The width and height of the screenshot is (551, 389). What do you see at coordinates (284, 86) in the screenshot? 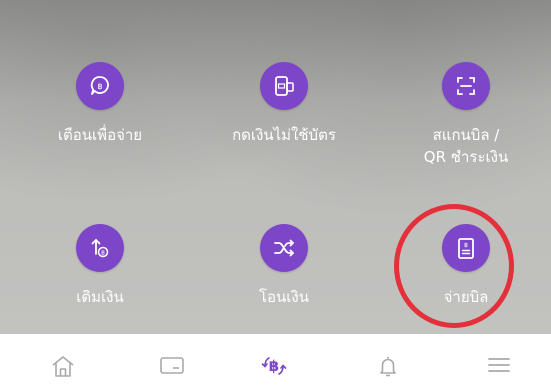
I see `cardless-withdrawal-icon` at bounding box center [284, 86].